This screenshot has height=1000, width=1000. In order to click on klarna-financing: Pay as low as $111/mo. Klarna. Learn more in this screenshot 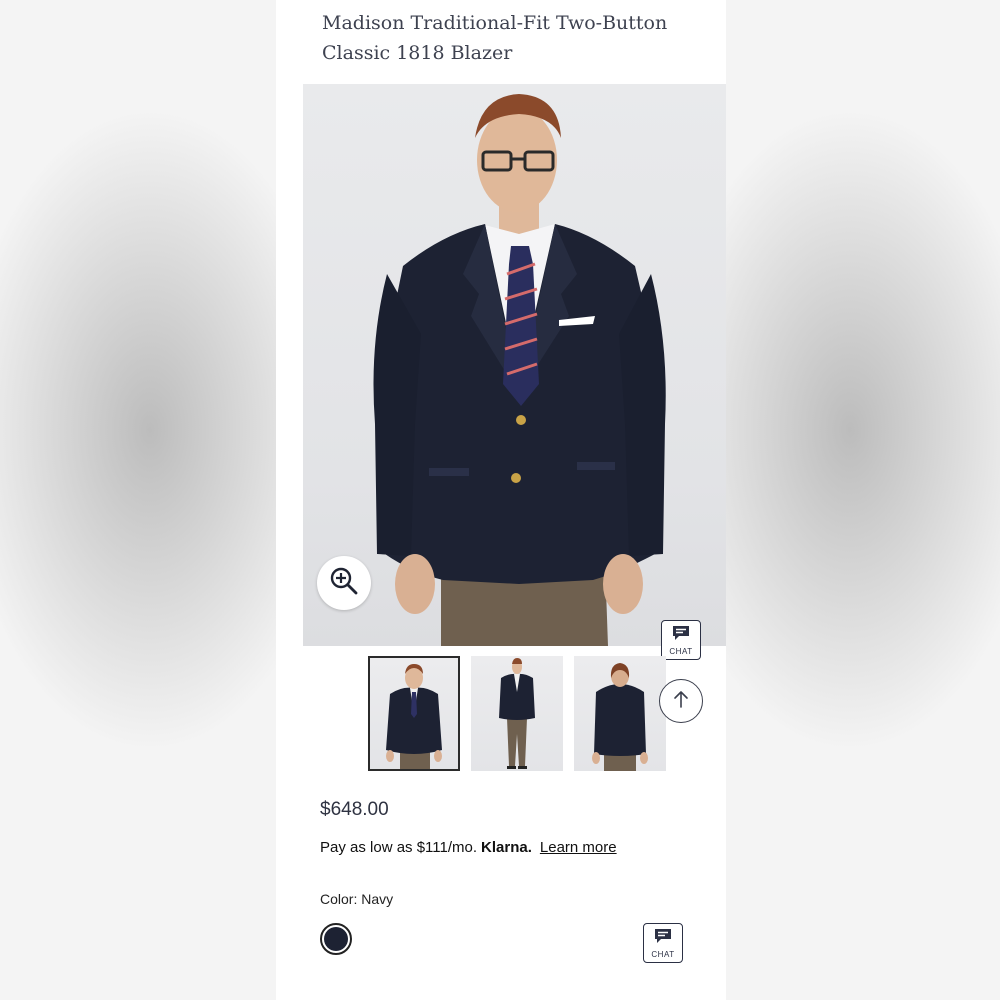, I will do `click(468, 847)`.